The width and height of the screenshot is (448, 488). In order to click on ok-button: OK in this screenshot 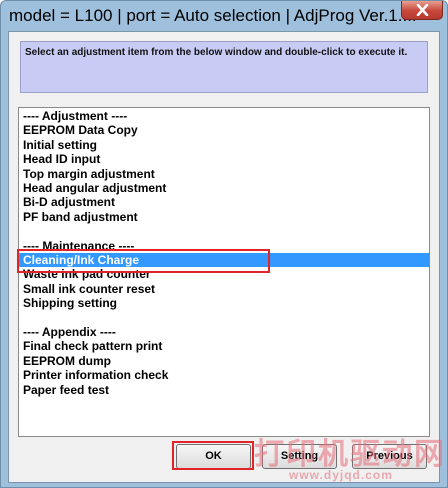, I will do `click(213, 456)`.